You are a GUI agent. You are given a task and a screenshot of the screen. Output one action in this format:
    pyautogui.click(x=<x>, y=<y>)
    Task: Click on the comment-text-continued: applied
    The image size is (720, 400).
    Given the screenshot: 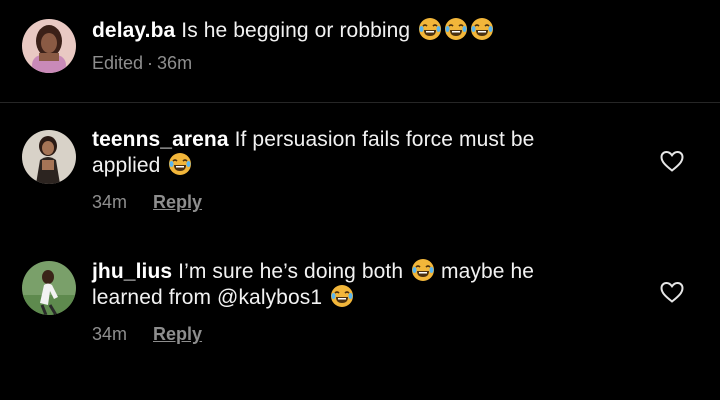 What is the action you would take?
    pyautogui.click(x=126, y=165)
    